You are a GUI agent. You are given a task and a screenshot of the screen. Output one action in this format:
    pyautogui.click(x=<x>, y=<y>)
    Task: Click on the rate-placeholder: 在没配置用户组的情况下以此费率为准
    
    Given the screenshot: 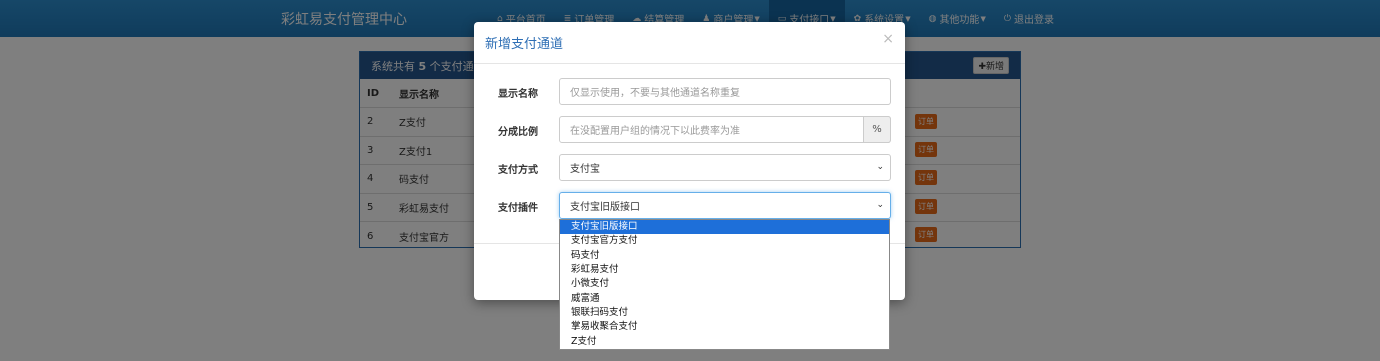 What is the action you would take?
    pyautogui.click(x=655, y=131)
    